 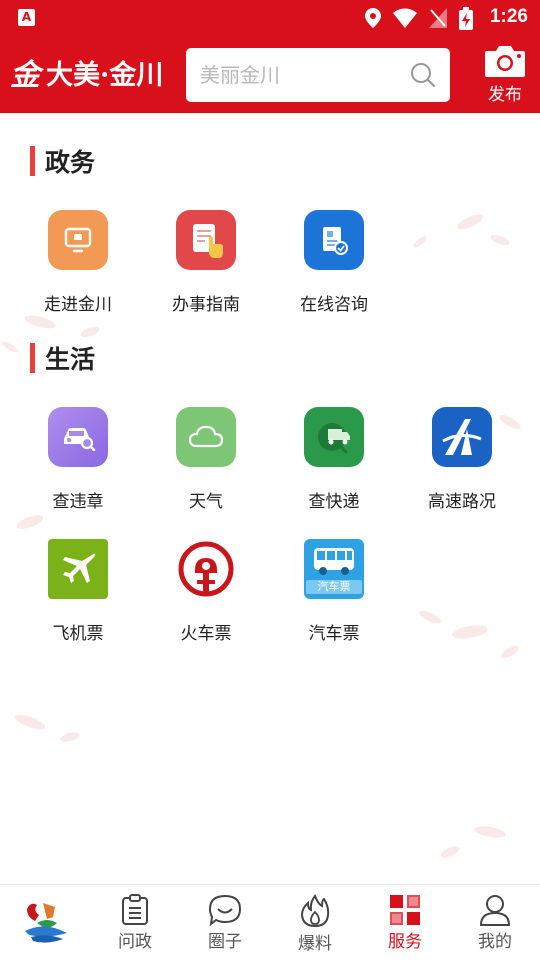 I want to click on service-item-traffic-violation: 查违章, so click(x=78, y=462).